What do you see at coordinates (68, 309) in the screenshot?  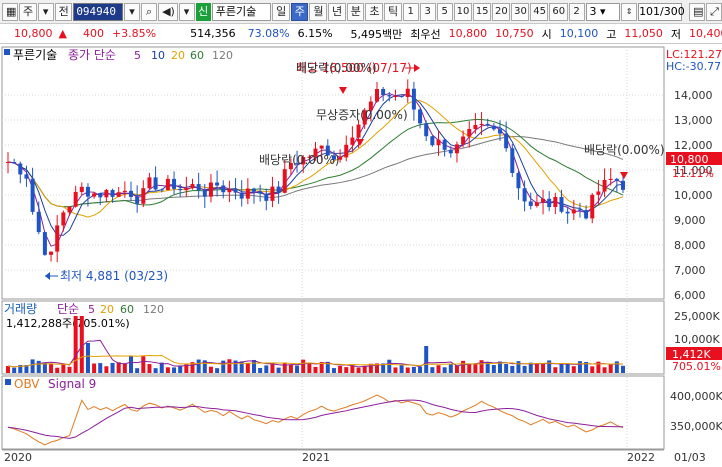 I see `volume-ma-label: 단순` at bounding box center [68, 309].